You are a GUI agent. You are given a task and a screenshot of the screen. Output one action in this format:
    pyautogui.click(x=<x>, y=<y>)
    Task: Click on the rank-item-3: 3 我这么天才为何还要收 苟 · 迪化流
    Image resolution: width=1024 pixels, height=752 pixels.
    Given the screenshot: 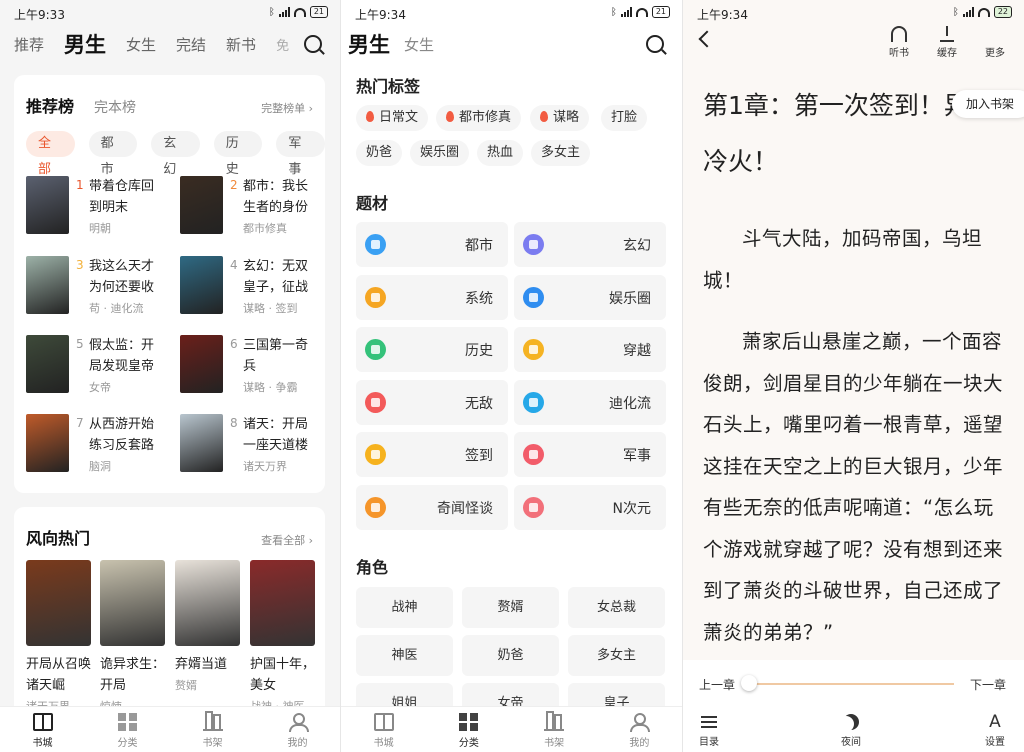 What is the action you would take?
    pyautogui.click(x=101, y=287)
    